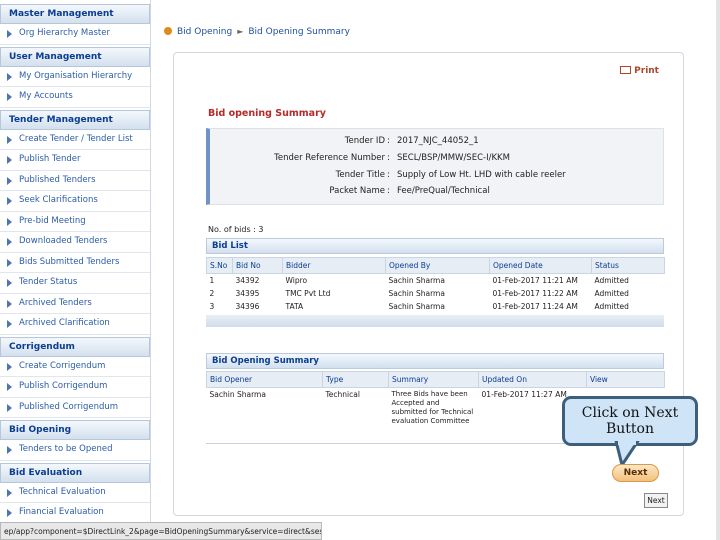 This screenshot has height=540, width=720. What do you see at coordinates (75, 14) in the screenshot?
I see `sidebar-section-master-management: Master Management` at bounding box center [75, 14].